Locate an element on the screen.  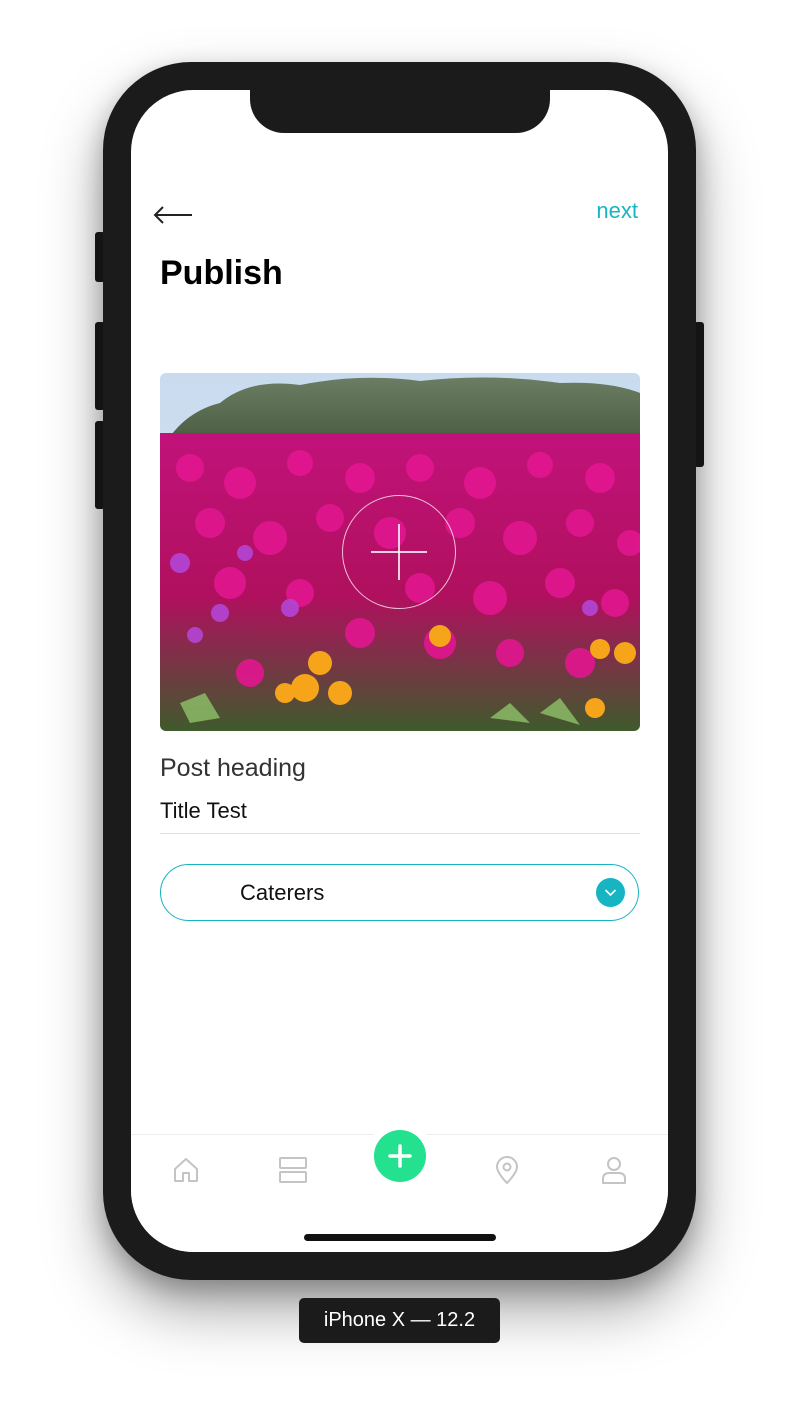
home-indicator is located at coordinates (400, 1237).